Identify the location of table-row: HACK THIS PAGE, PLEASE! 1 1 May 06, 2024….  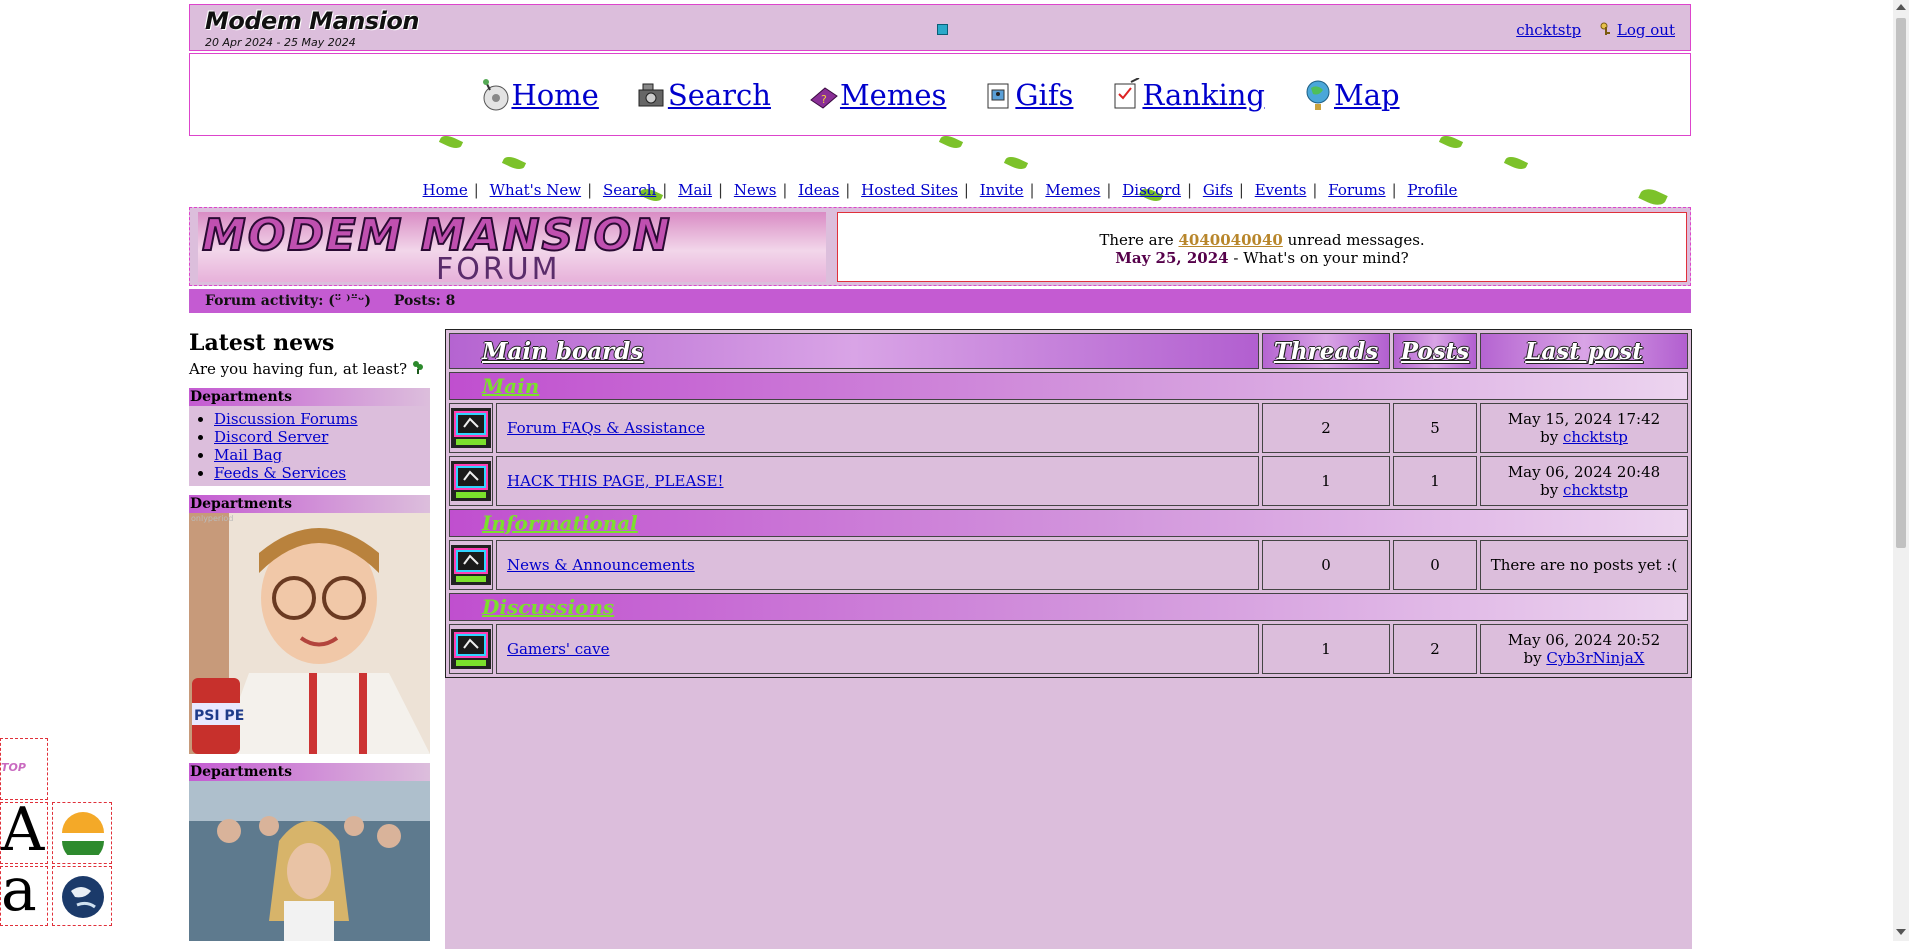
(1068, 481).